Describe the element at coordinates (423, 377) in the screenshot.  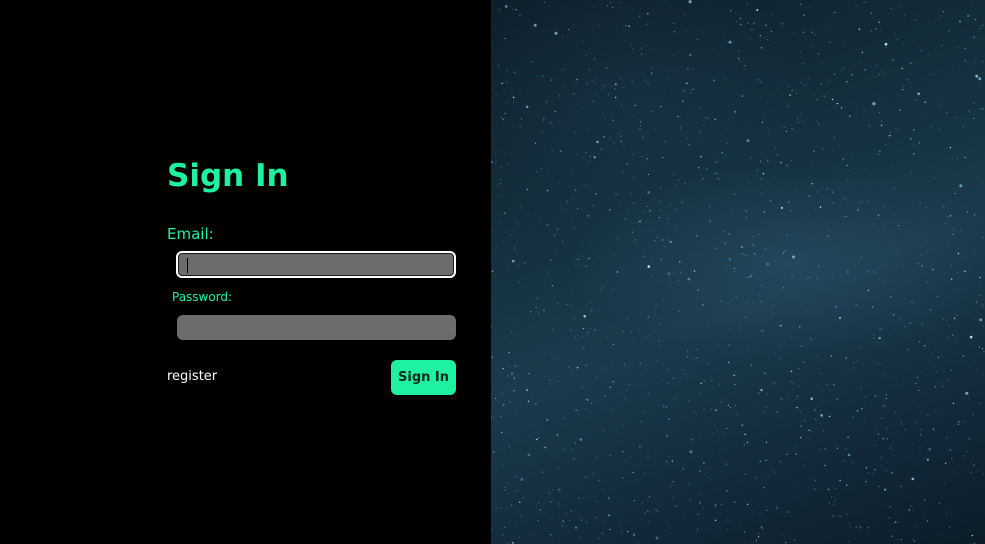
I see `sign-in-button: Sign In` at that location.